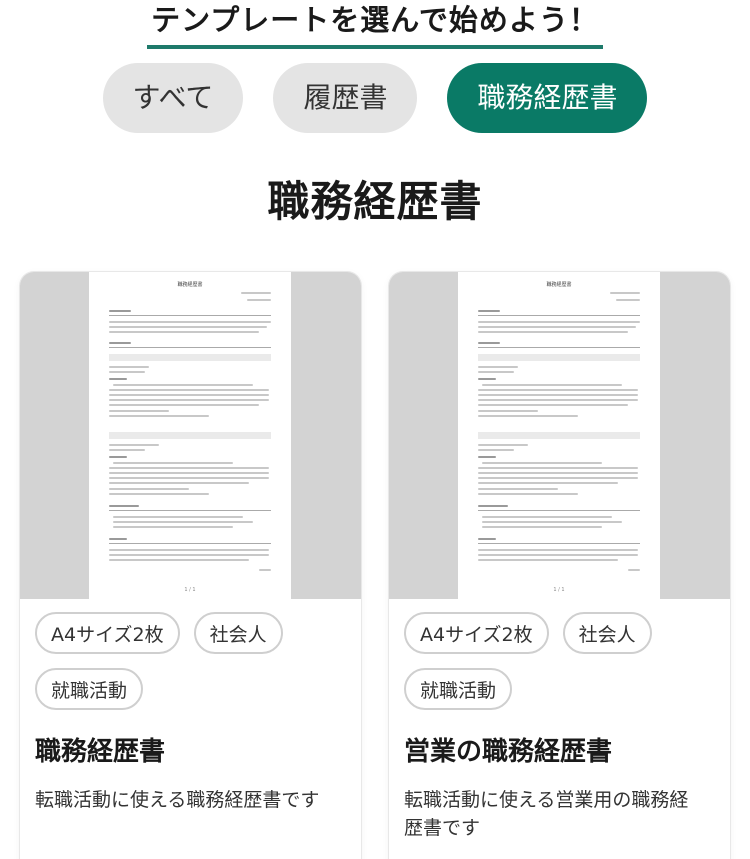 The width and height of the screenshot is (750, 859). I want to click on card-description: 転職活動に使える営業用の職務経歴書です, so click(546, 814).